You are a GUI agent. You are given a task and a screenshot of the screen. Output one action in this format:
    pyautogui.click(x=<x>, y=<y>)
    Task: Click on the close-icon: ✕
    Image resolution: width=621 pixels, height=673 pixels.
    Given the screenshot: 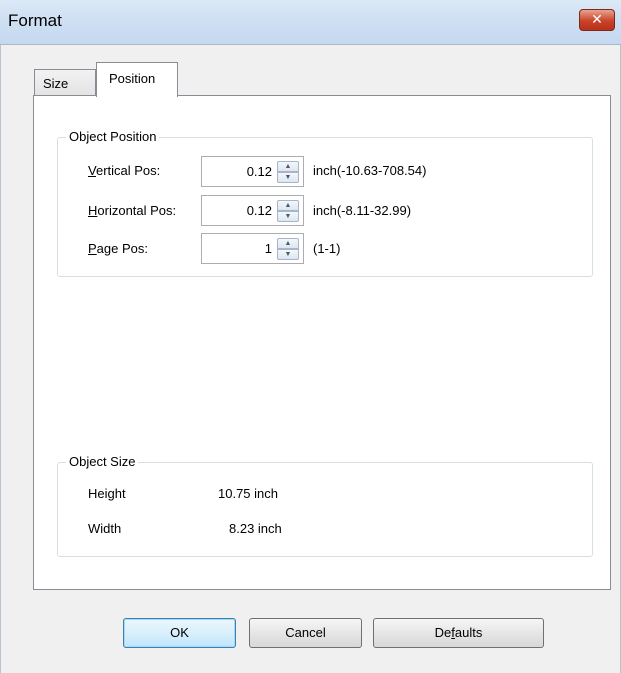 What is the action you would take?
    pyautogui.click(x=597, y=19)
    